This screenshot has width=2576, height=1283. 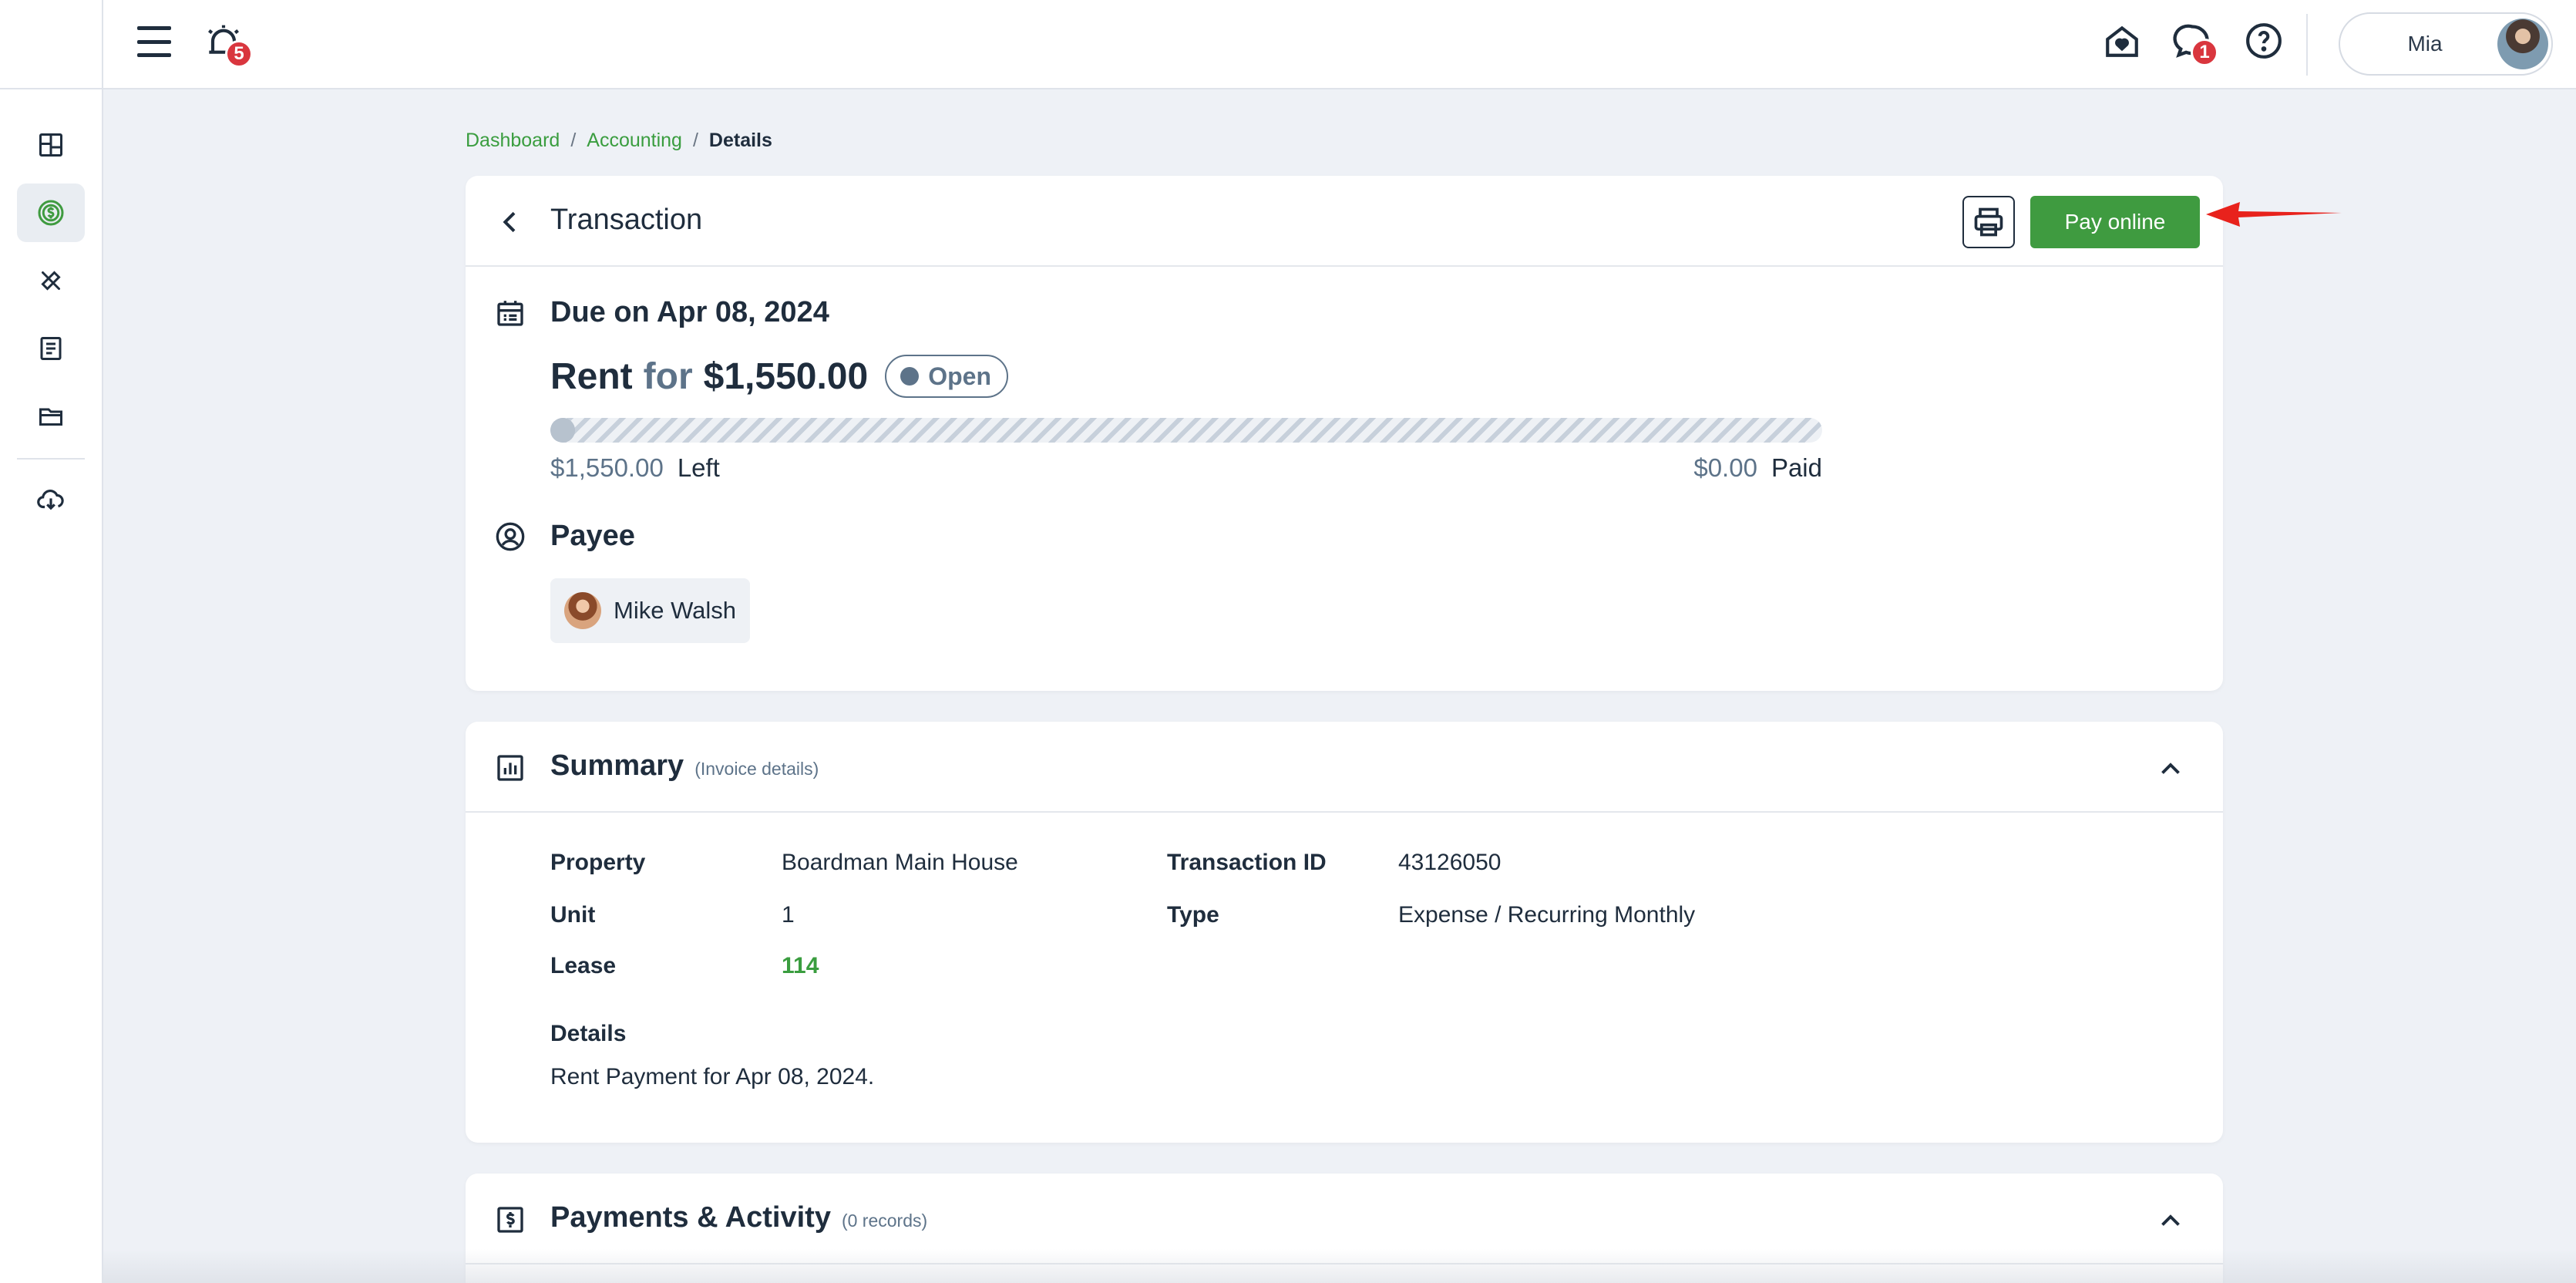 I want to click on printer-icon, so click(x=1988, y=222).